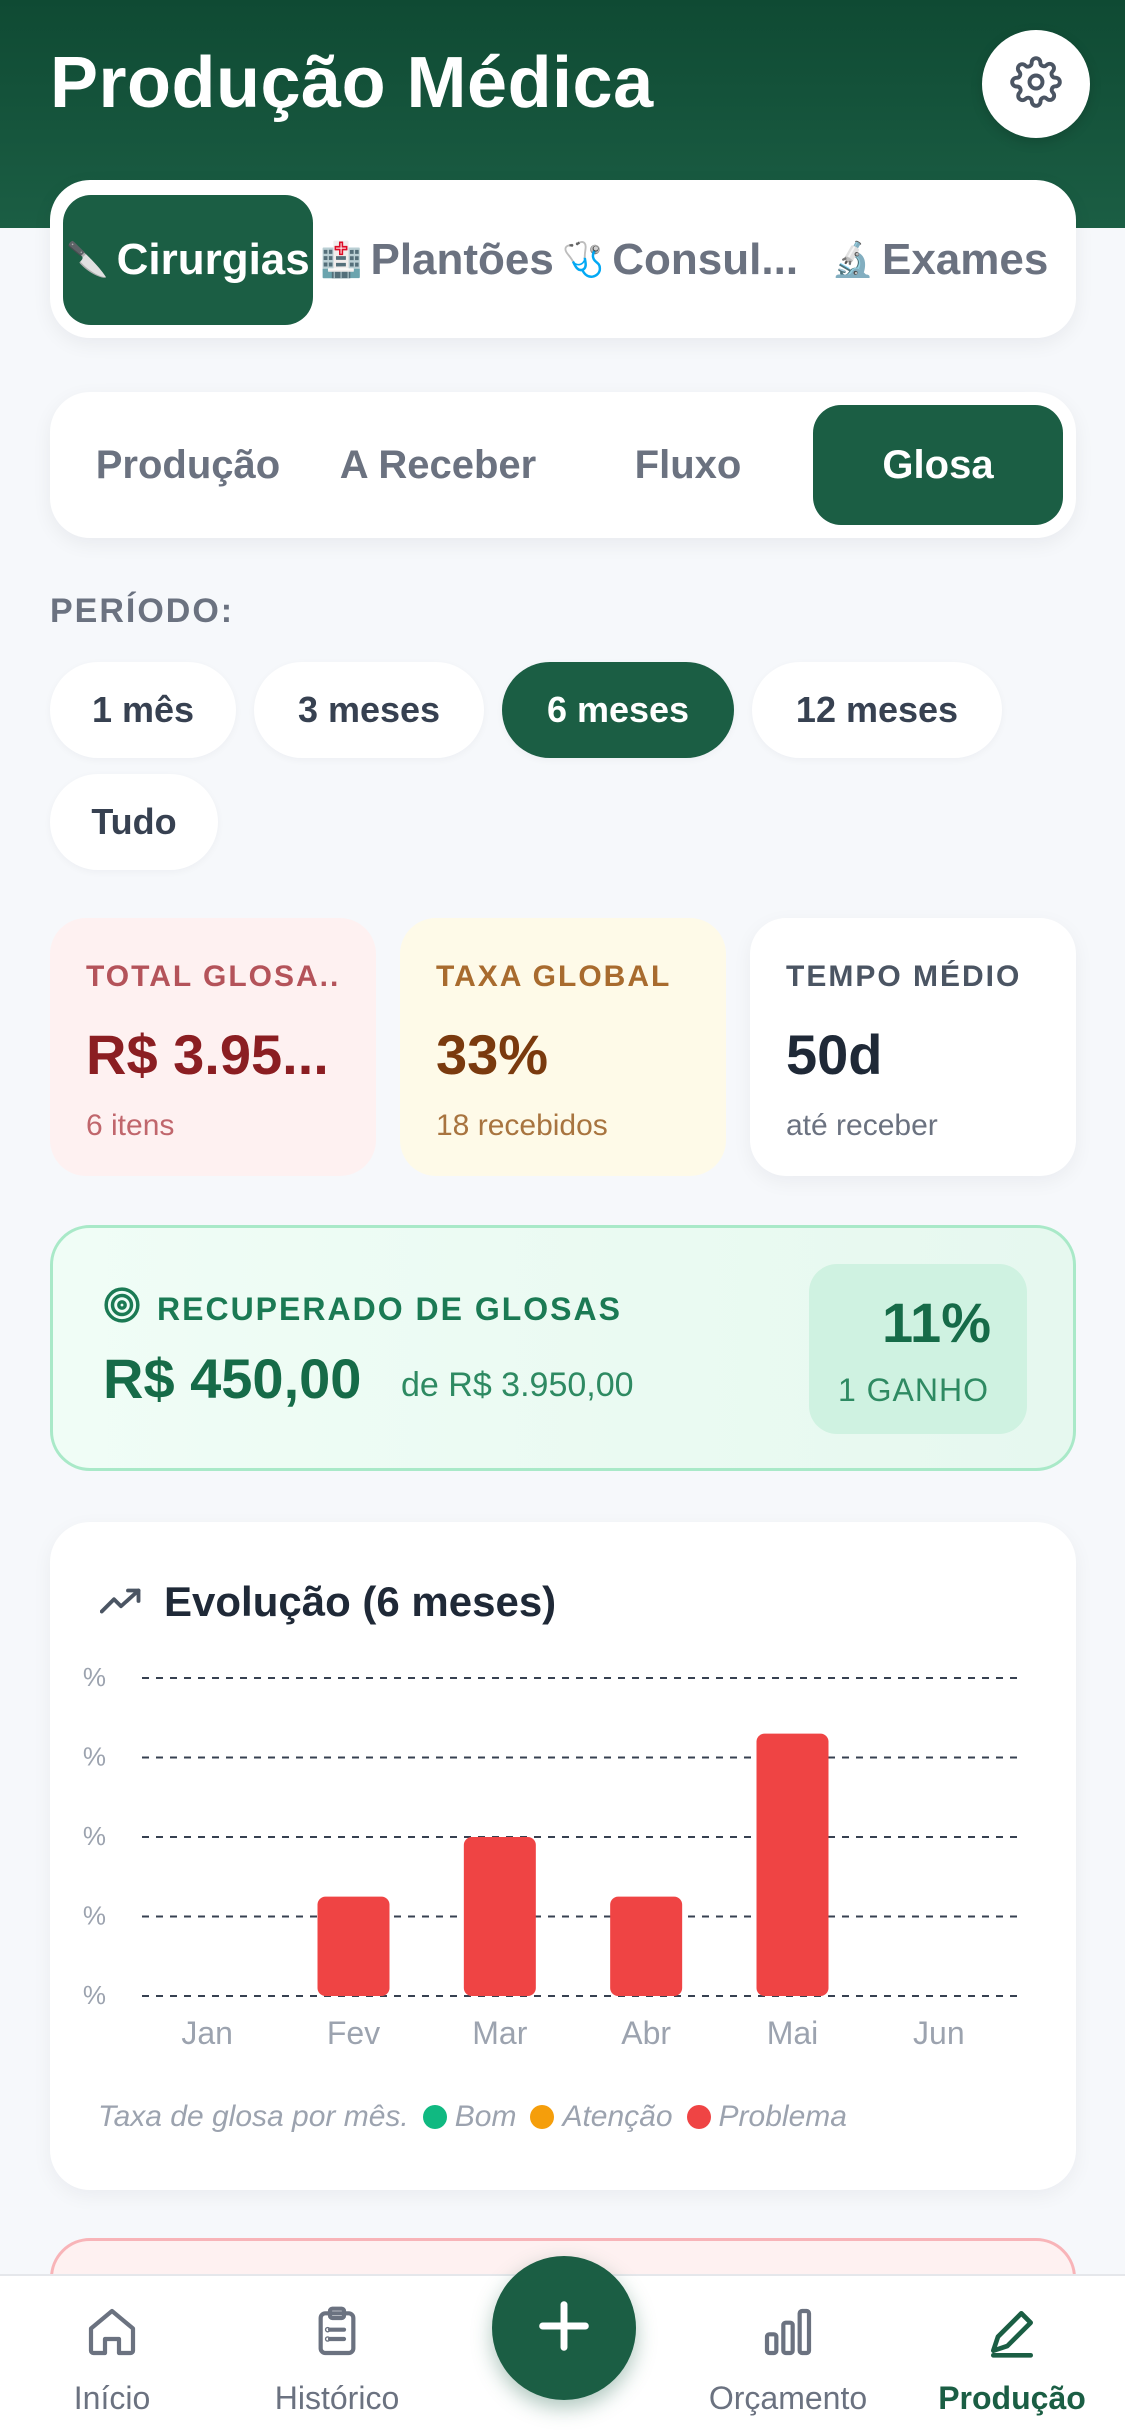 The image size is (1125, 2436). What do you see at coordinates (352, 83) in the screenshot?
I see `page-title: Produção Médica` at bounding box center [352, 83].